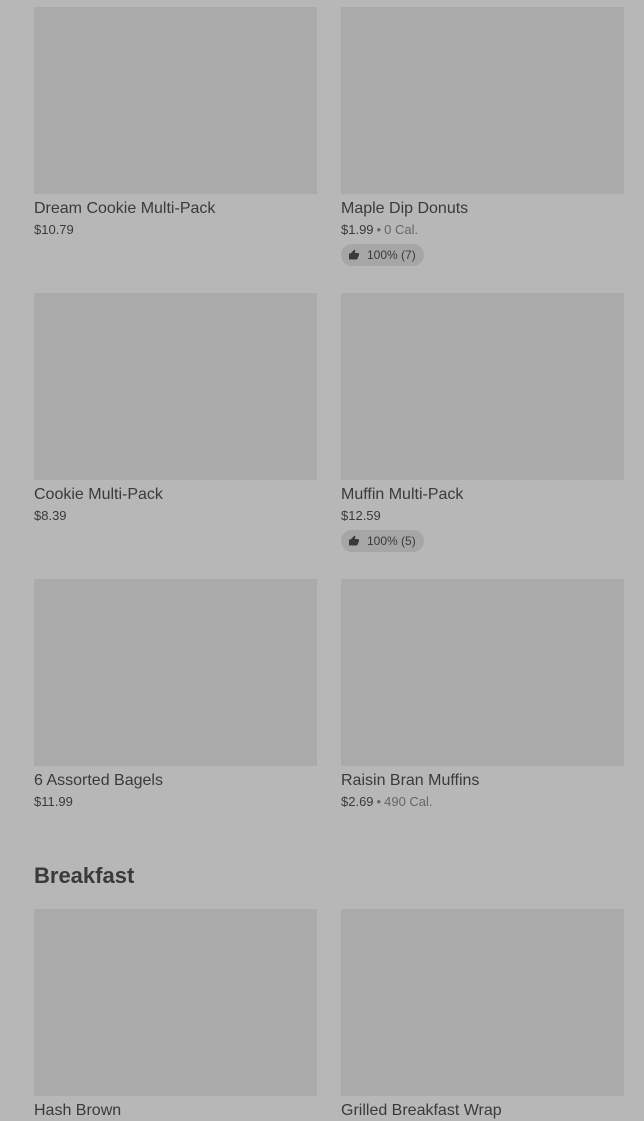 This screenshot has height=1121, width=644. I want to click on item-price: $10.79, so click(54, 229).